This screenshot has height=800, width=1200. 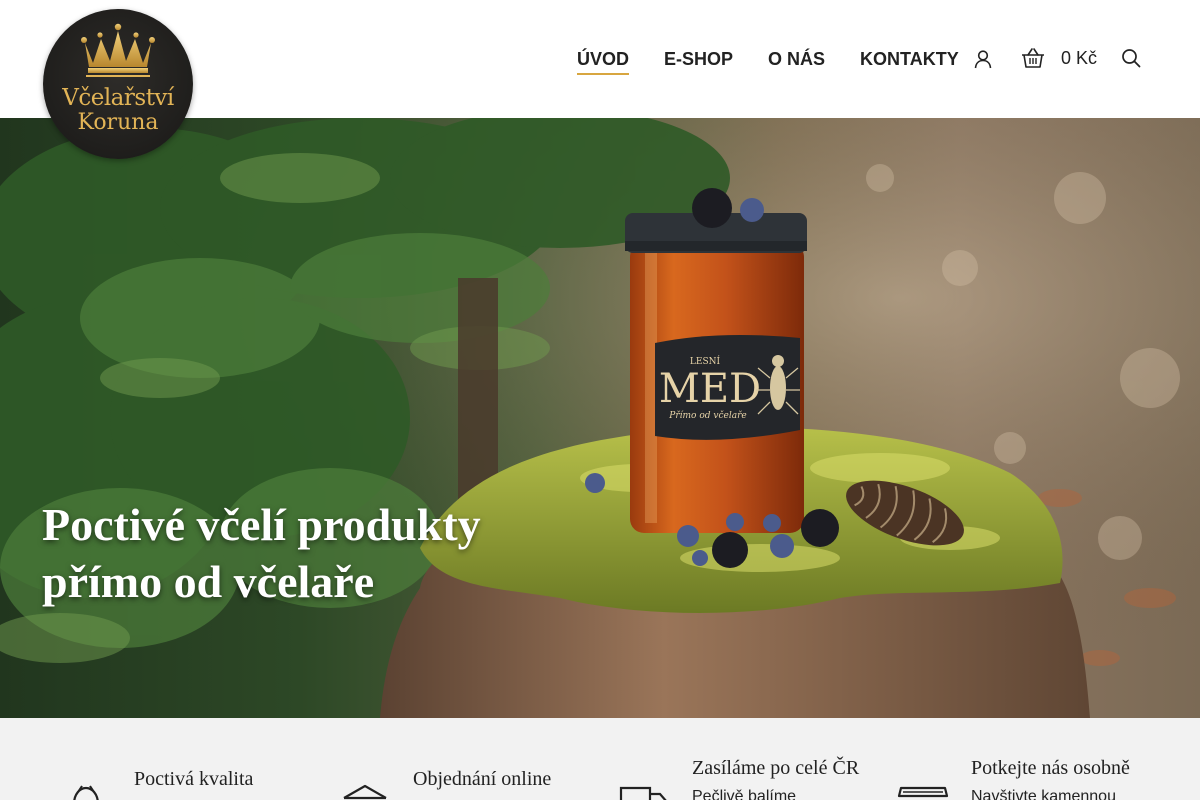 What do you see at coordinates (776, 768) in the screenshot?
I see `feature-title: Zasíláme po celé ČR` at bounding box center [776, 768].